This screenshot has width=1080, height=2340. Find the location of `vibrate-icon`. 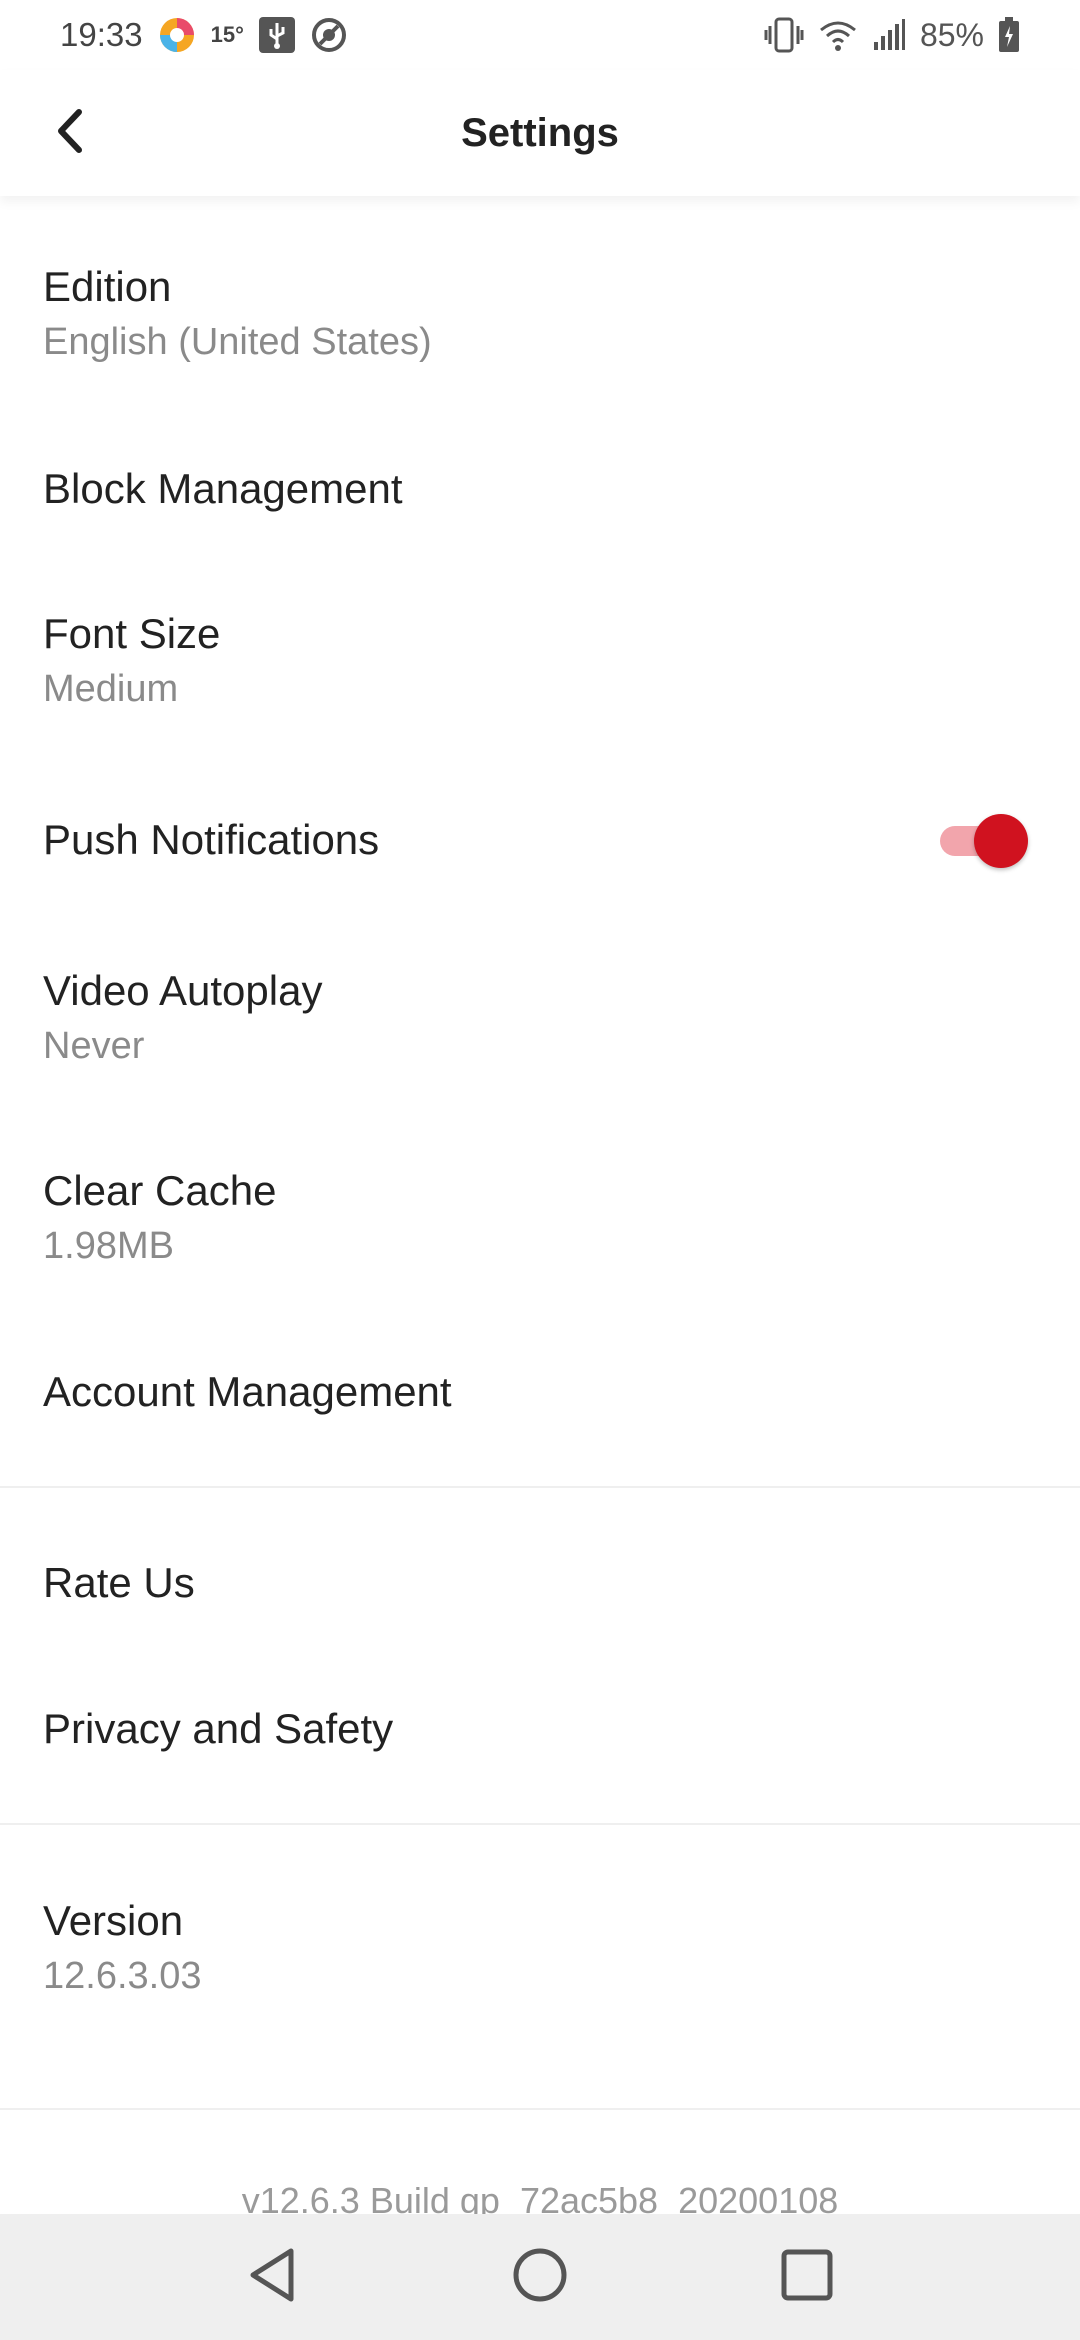

vibrate-icon is located at coordinates (784, 35).